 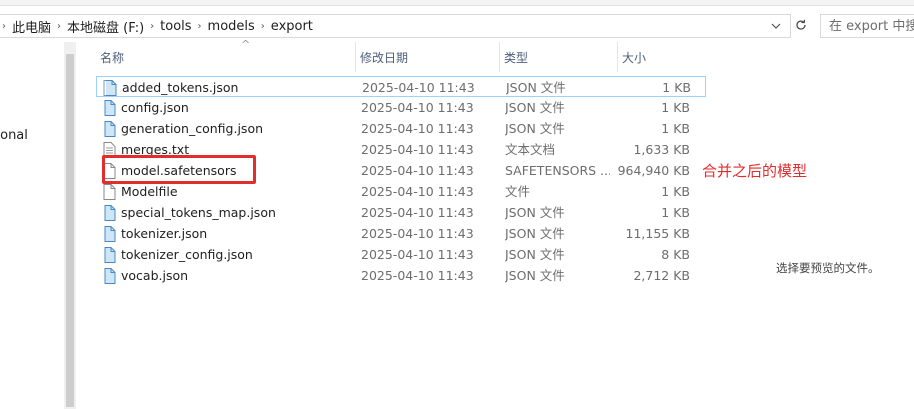 I want to click on column-header-type: 类型, so click(x=559, y=57).